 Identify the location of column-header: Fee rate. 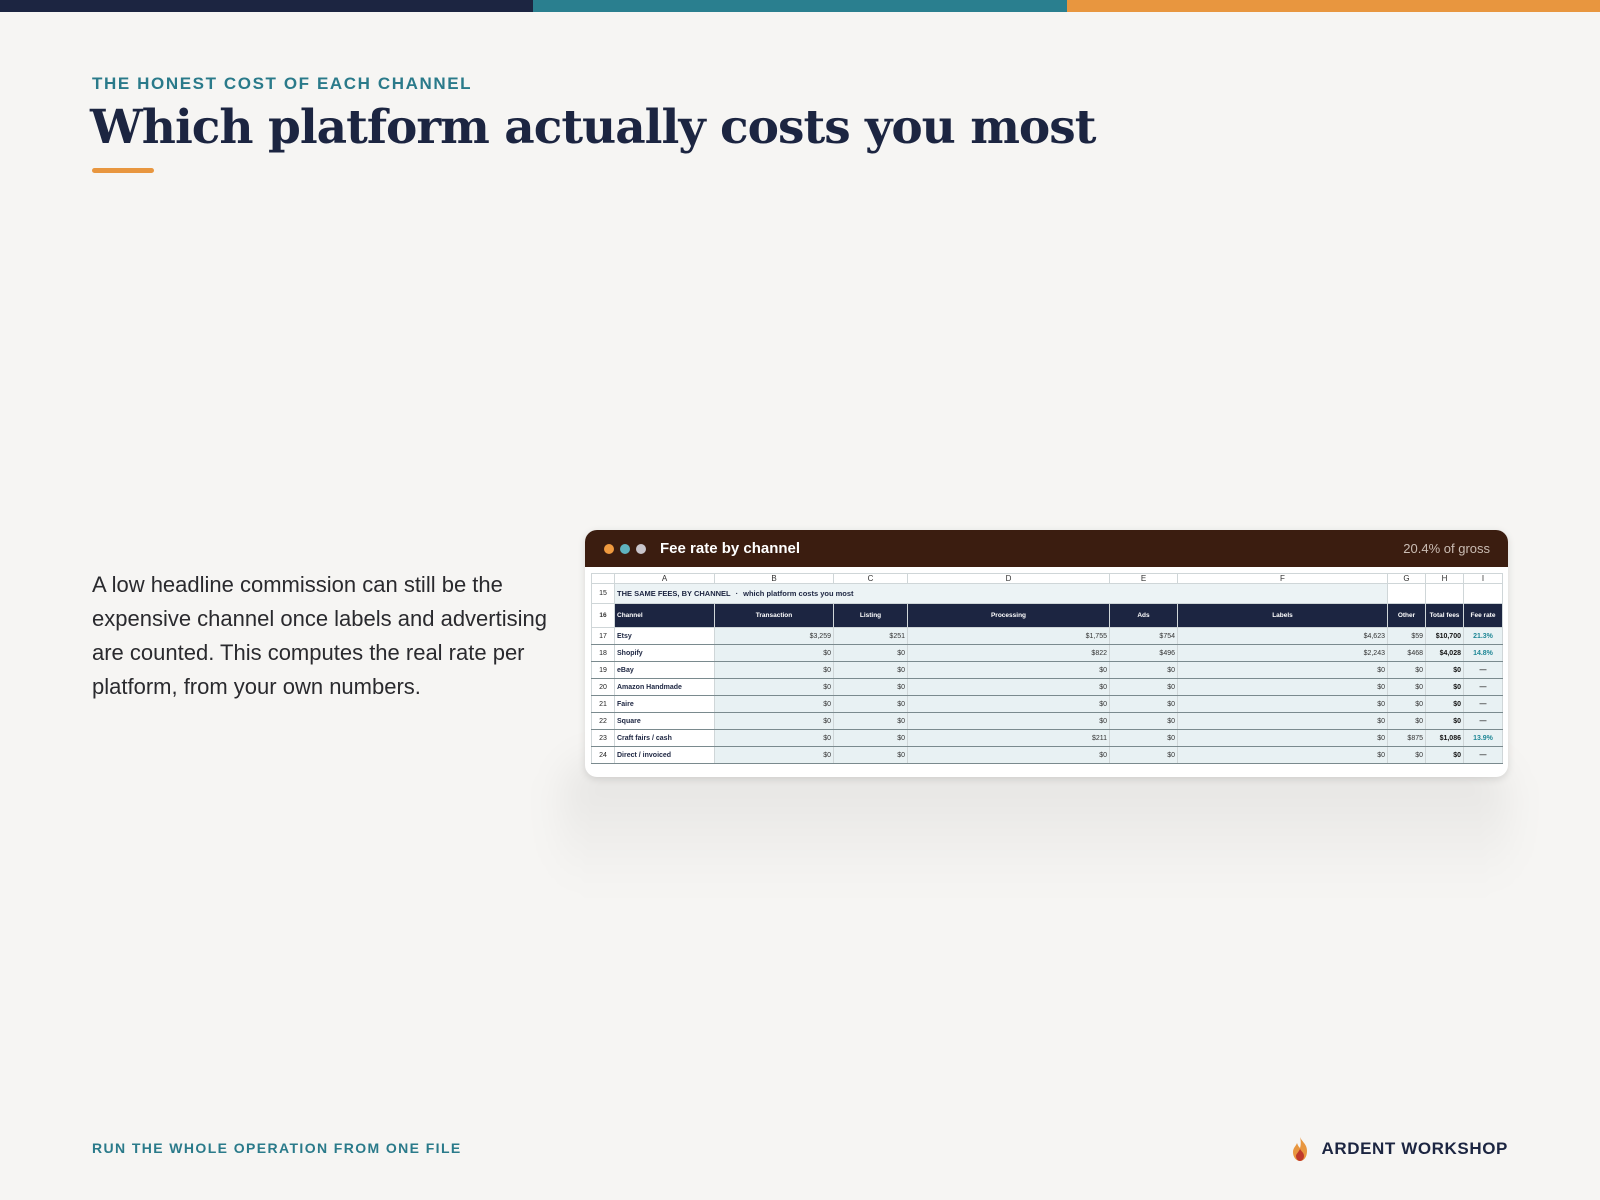
(1483, 615).